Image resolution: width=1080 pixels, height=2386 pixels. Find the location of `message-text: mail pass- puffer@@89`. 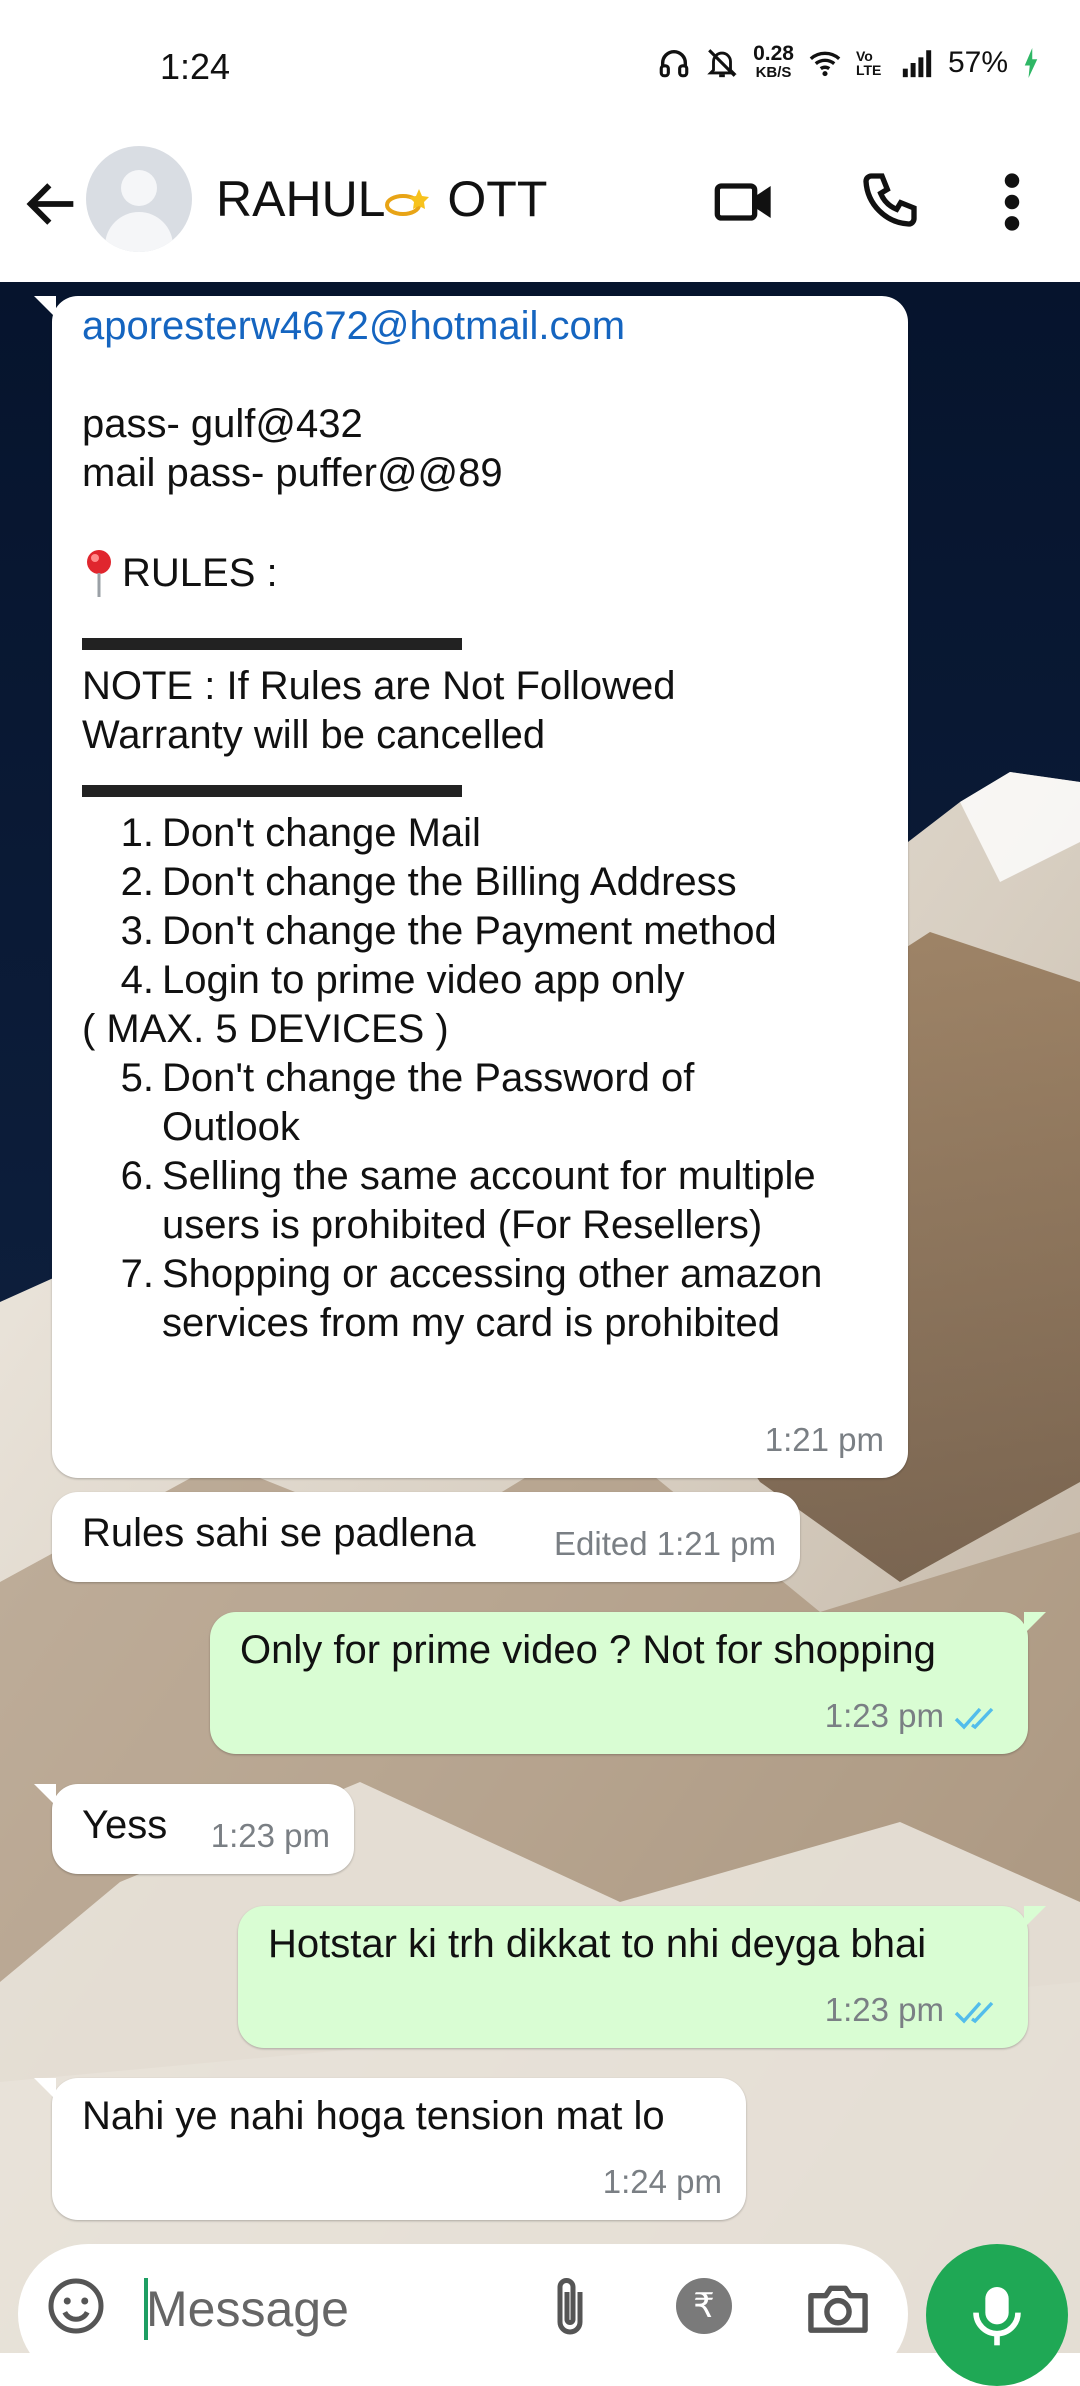

message-text: mail pass- puffer@@89 is located at coordinates (292, 473).